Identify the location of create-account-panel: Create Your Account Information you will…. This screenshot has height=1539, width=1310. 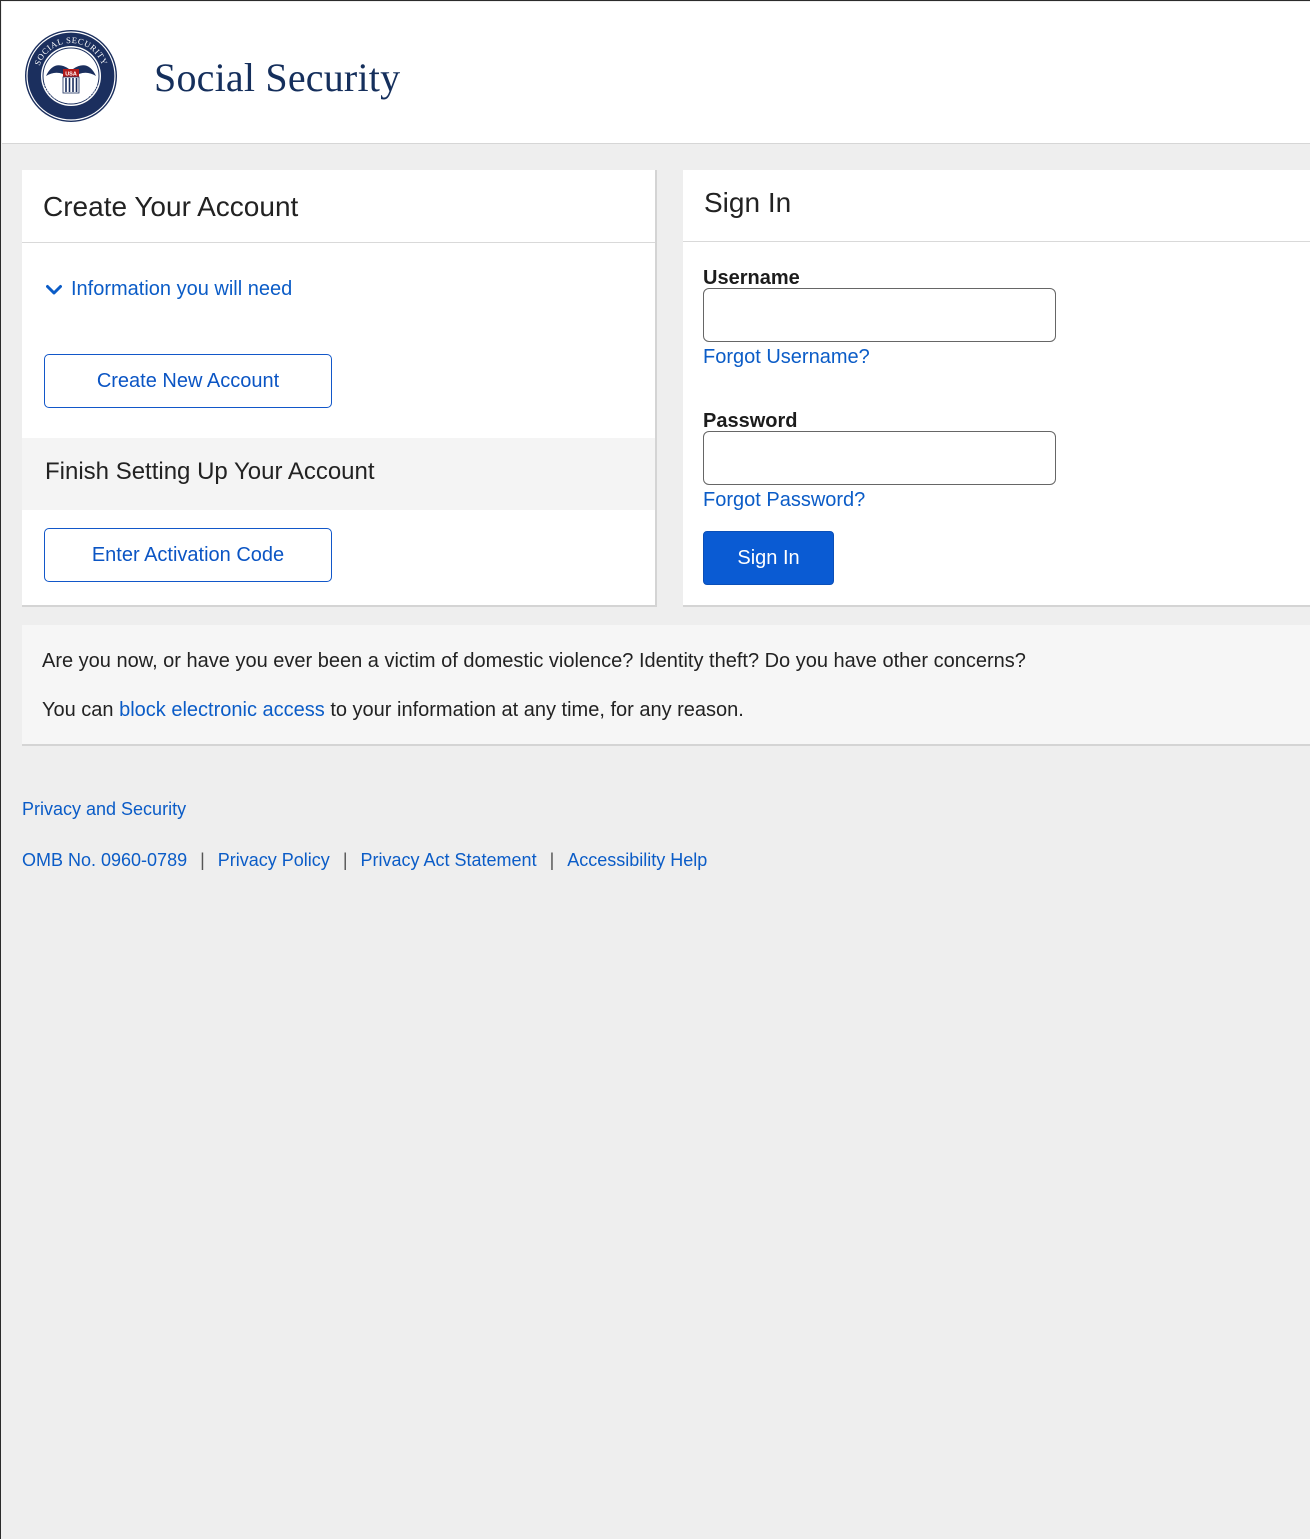
(339, 388).